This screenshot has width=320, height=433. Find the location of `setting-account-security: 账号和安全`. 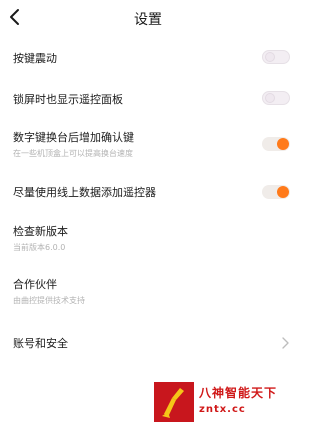

setting-account-security: 账号和安全 is located at coordinates (148, 343).